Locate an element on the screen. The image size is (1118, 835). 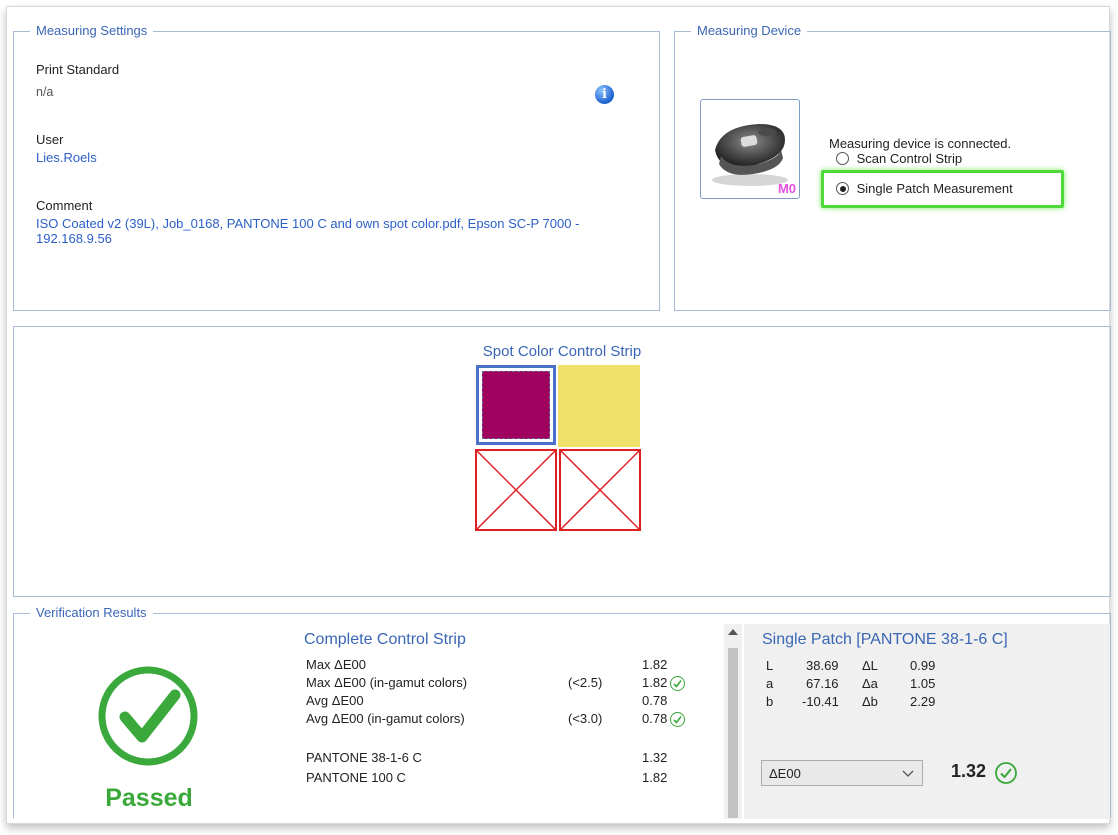
lab-dl-key: ΔL is located at coordinates (870, 665).